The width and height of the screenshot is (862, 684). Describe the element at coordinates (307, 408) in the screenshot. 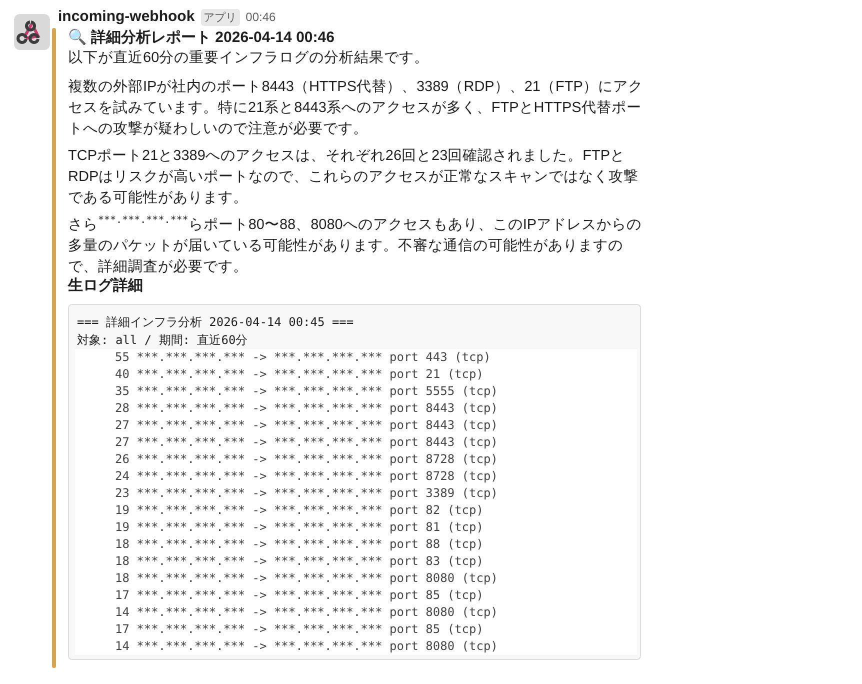

I see `log-row-text: 28 ***.***.***.*** -> ***.***.***.*** port 8443 (tcp)` at that location.